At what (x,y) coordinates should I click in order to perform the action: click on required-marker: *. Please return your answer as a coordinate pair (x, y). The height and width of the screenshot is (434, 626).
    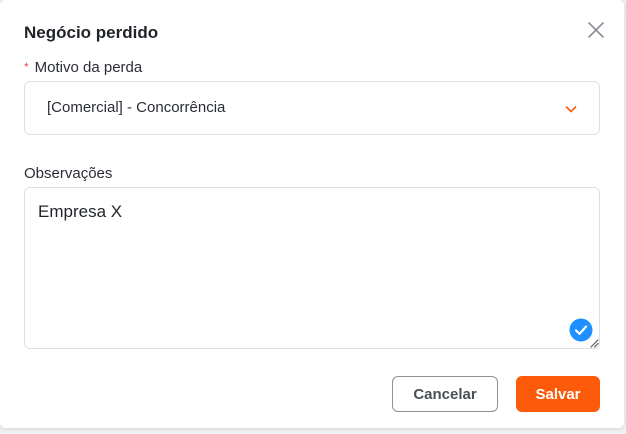
    Looking at the image, I should click on (26, 67).